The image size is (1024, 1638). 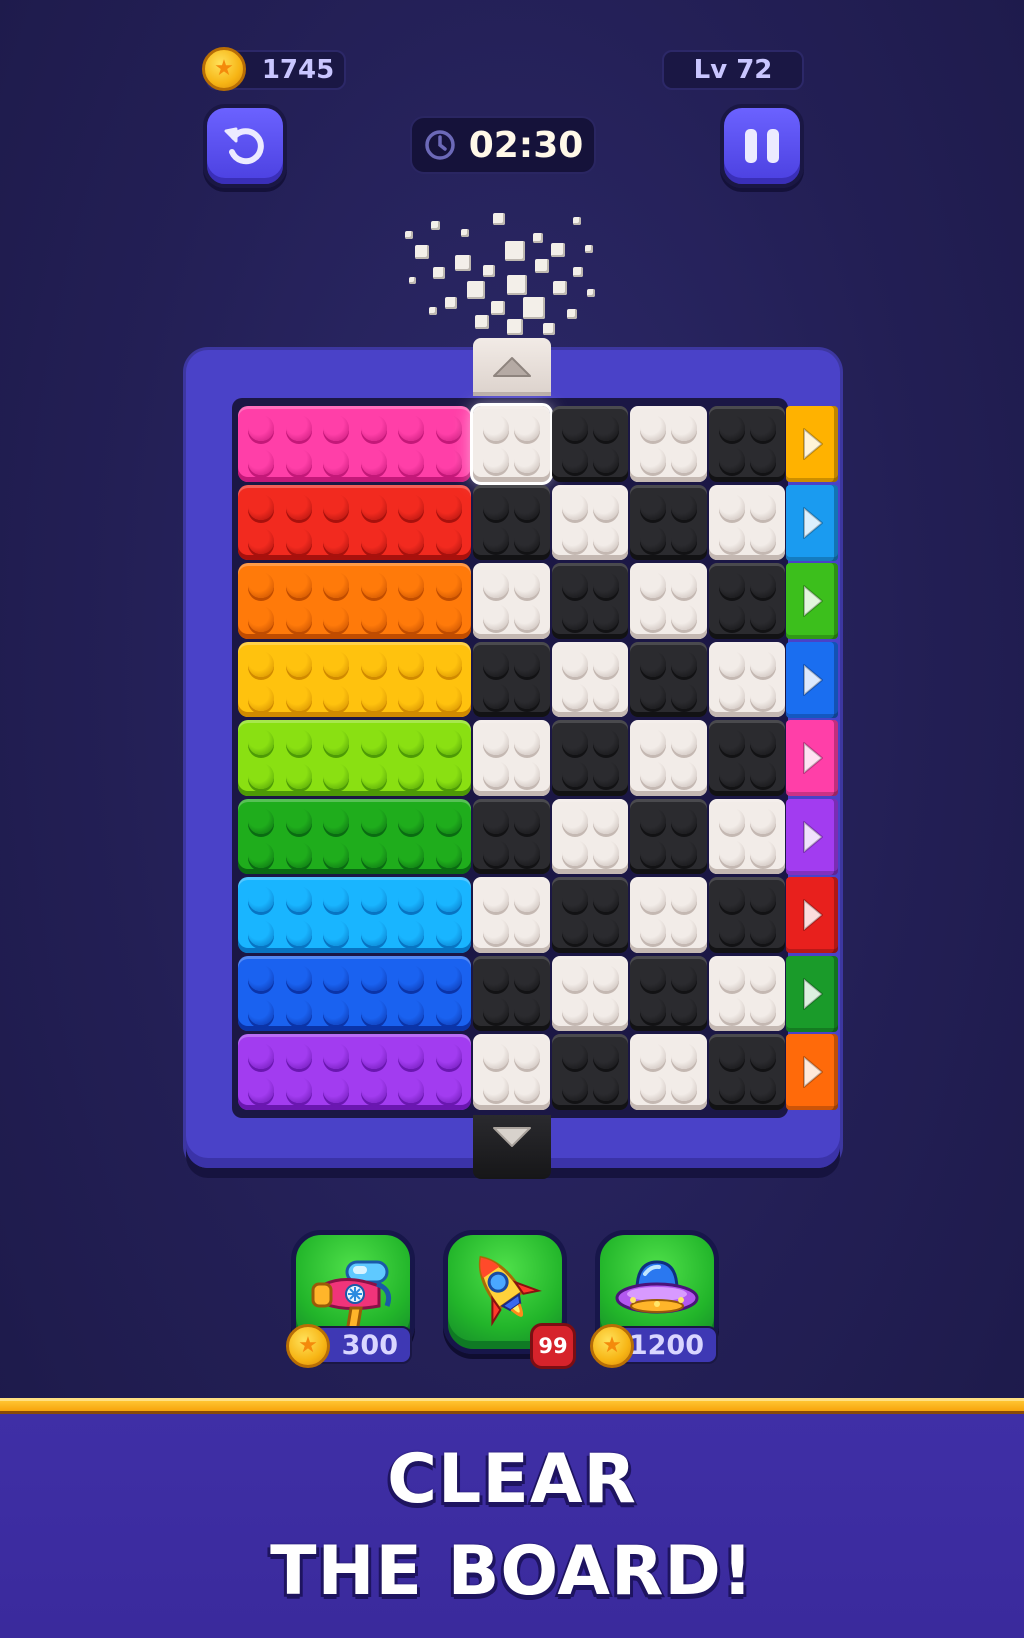 What do you see at coordinates (515, 275) in the screenshot?
I see `break-particles` at bounding box center [515, 275].